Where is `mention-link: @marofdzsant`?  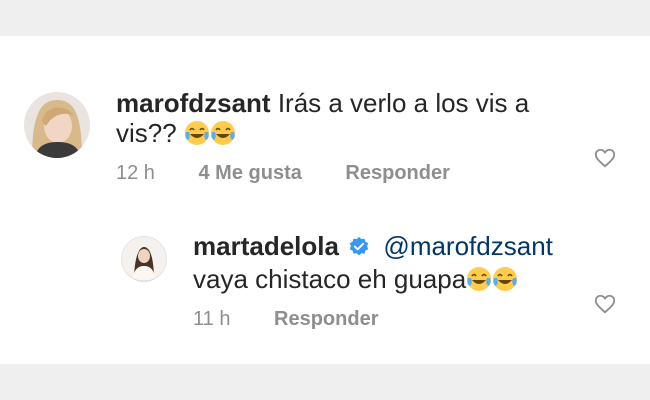 mention-link: @marofdzsant is located at coordinates (467, 246).